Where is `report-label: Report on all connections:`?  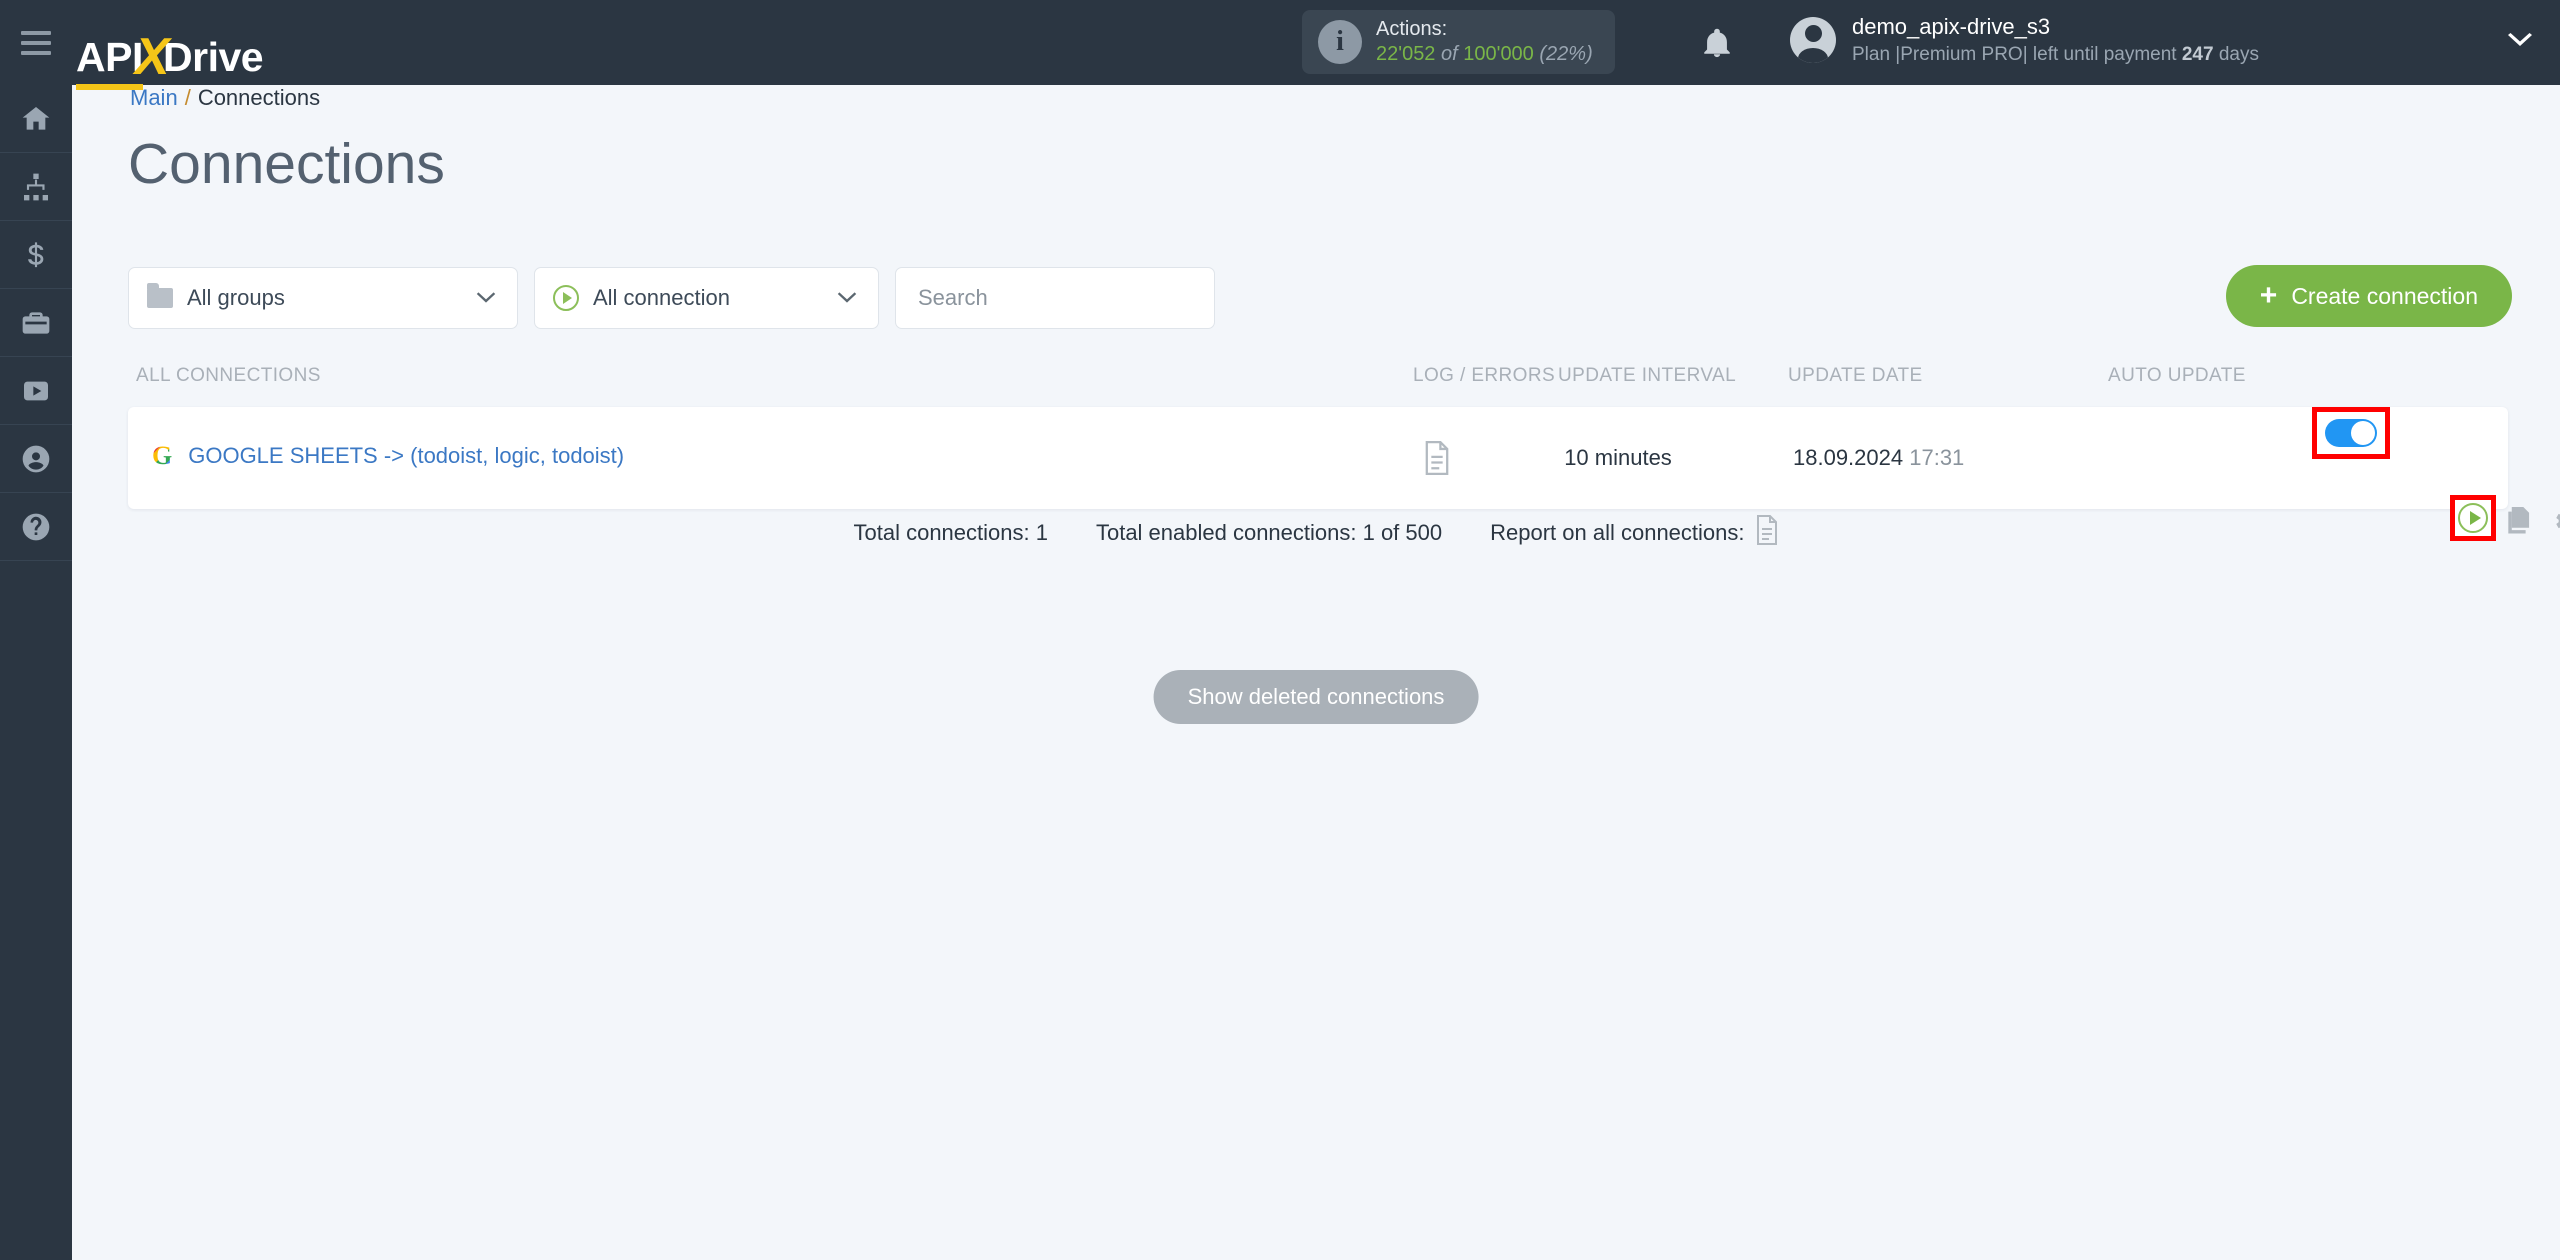 report-label: Report on all connections: is located at coordinates (1617, 532).